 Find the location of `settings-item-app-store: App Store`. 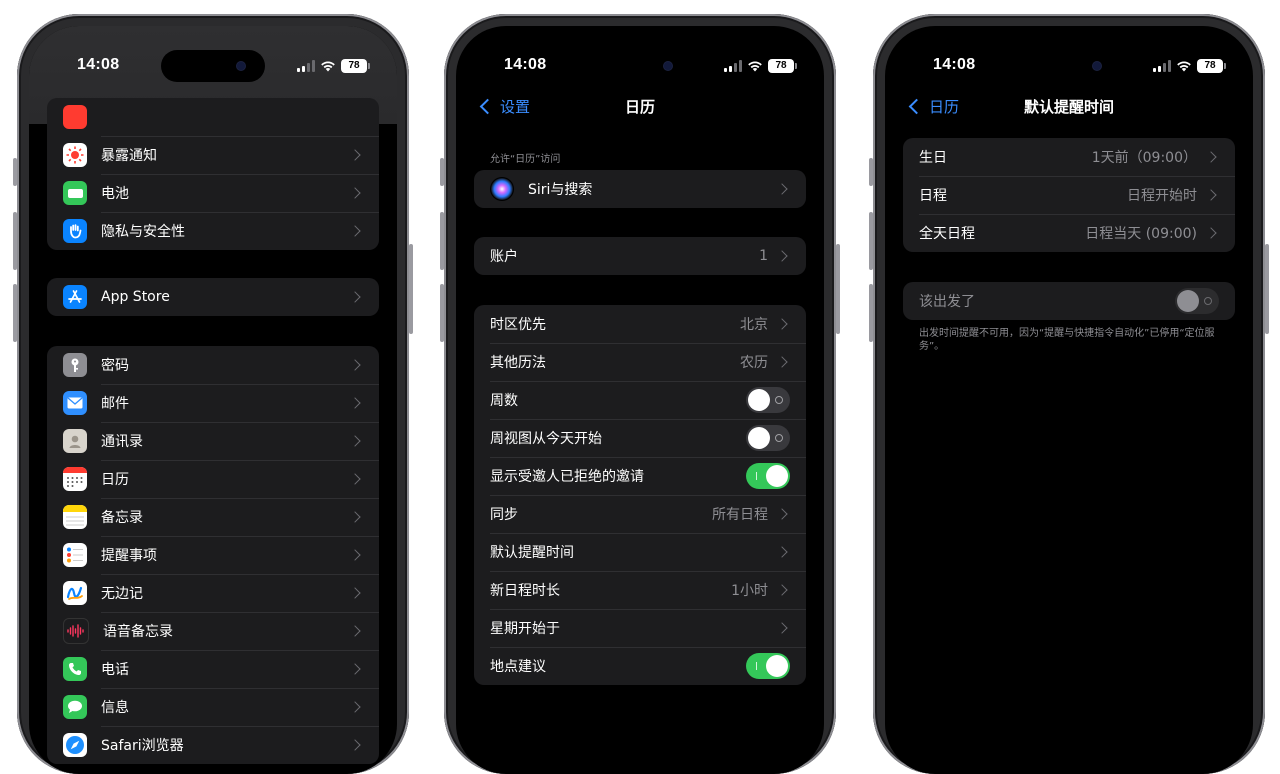

settings-item-app-store: App Store is located at coordinates (213, 297).